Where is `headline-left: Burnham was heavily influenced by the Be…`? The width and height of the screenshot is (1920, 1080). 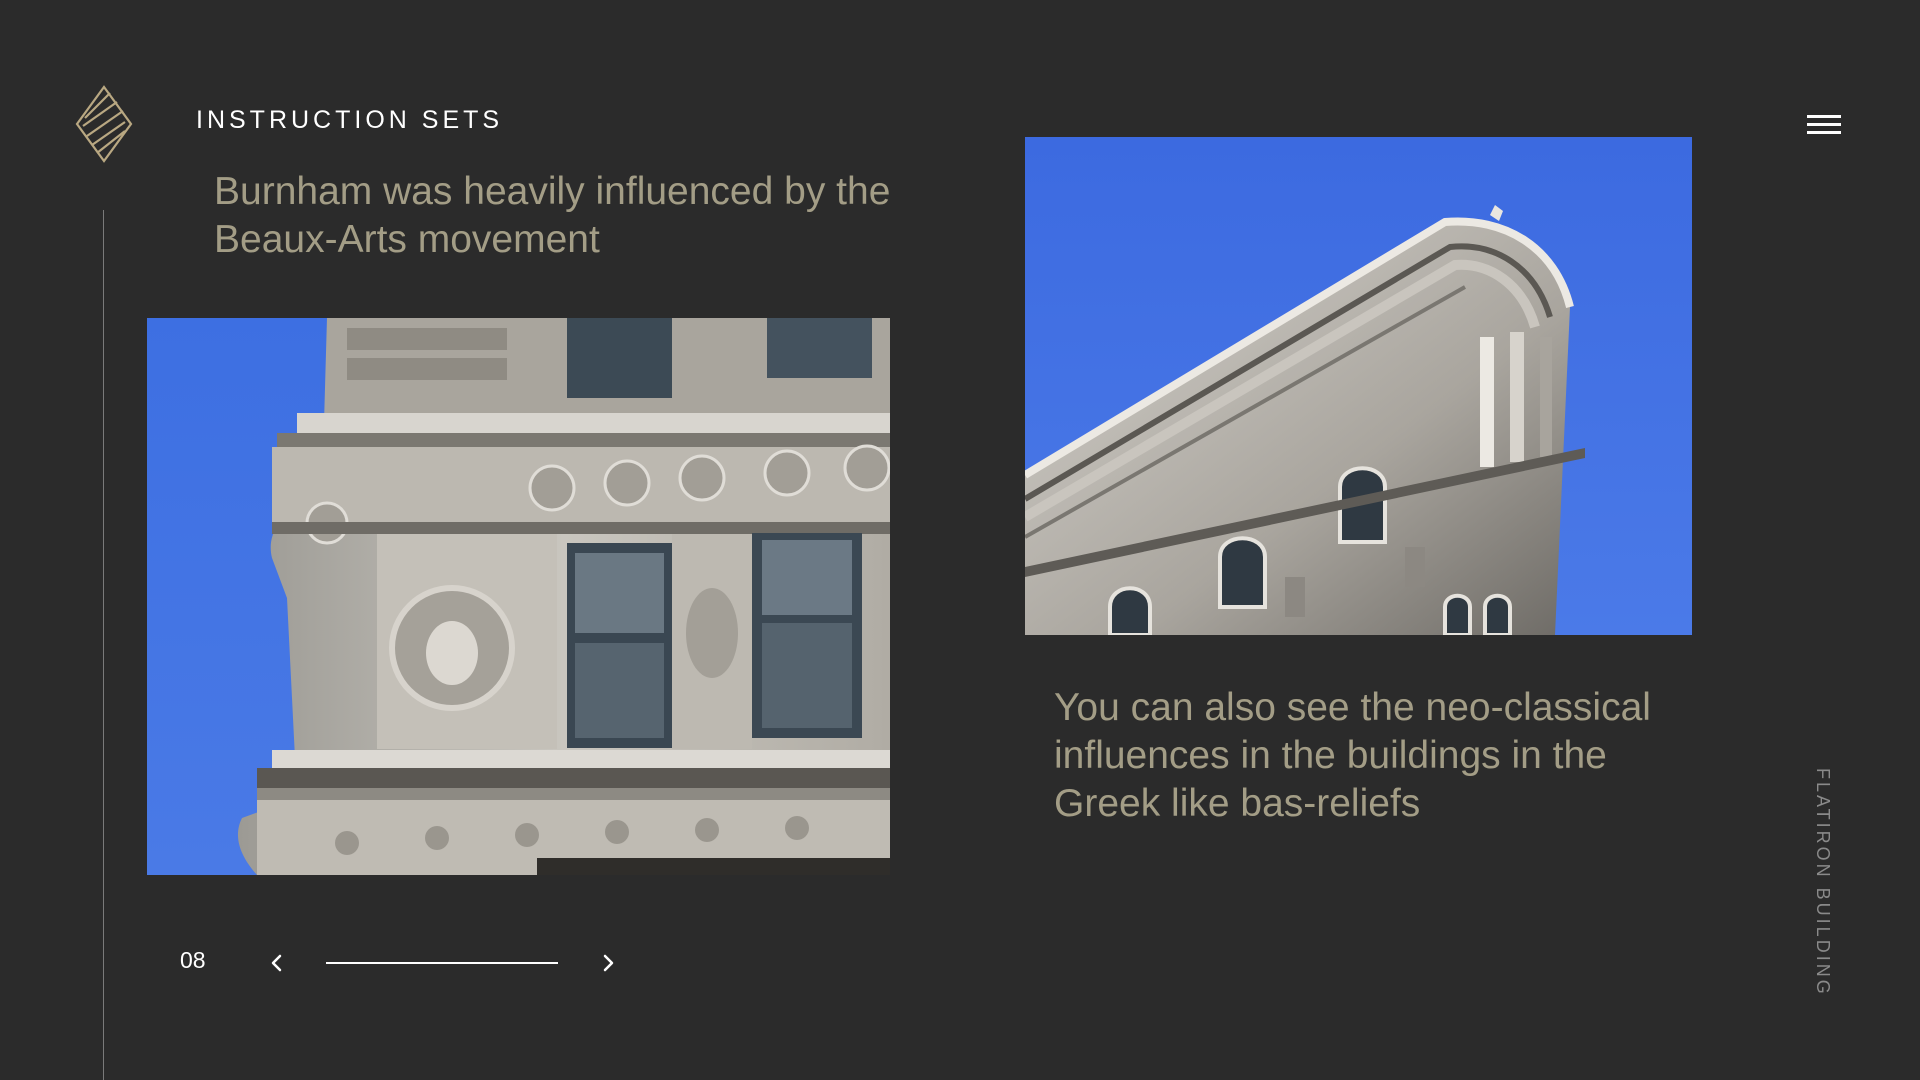 headline-left: Burnham was heavily influenced by the Be… is located at coordinates (552, 215).